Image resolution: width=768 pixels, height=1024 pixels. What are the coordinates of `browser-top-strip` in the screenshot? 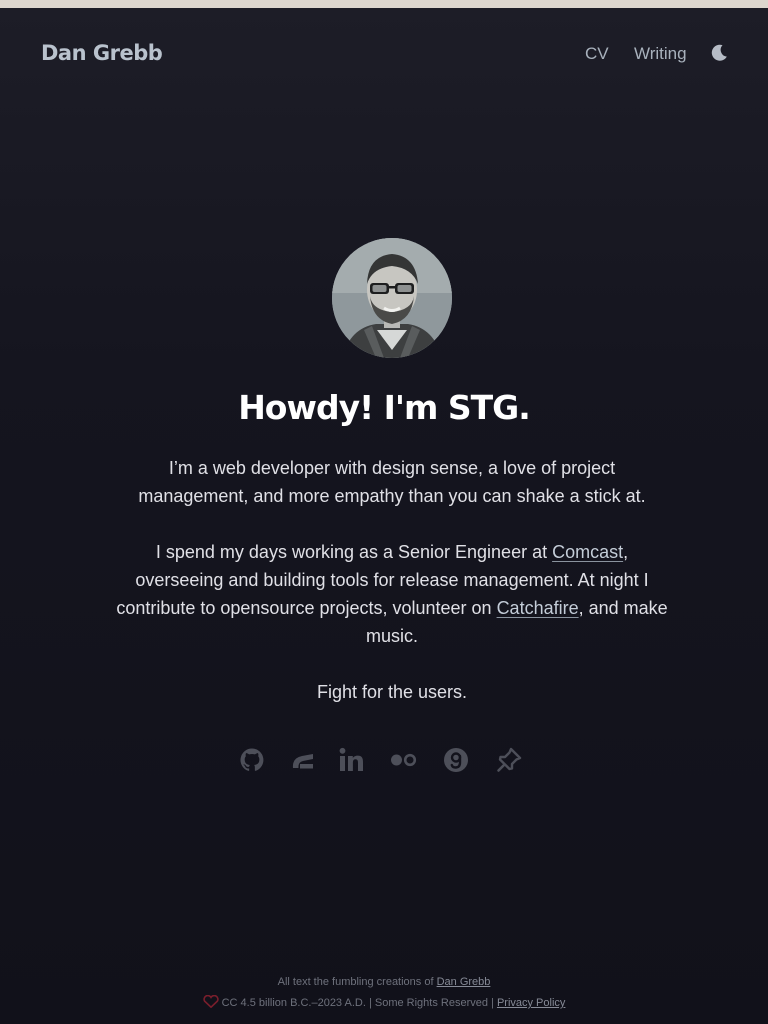 It's located at (384, 4).